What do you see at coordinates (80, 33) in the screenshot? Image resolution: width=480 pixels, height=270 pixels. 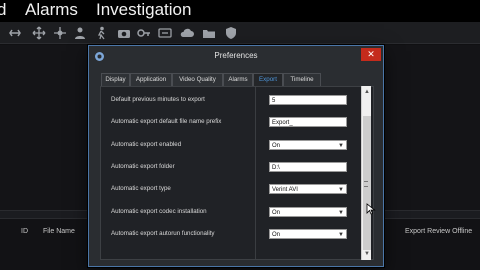 I see `person-icon` at bounding box center [80, 33].